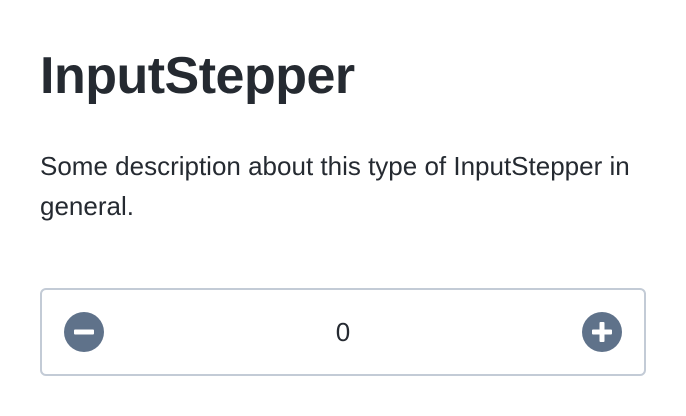 The height and width of the screenshot is (416, 686). I want to click on increment-button, so click(602, 332).